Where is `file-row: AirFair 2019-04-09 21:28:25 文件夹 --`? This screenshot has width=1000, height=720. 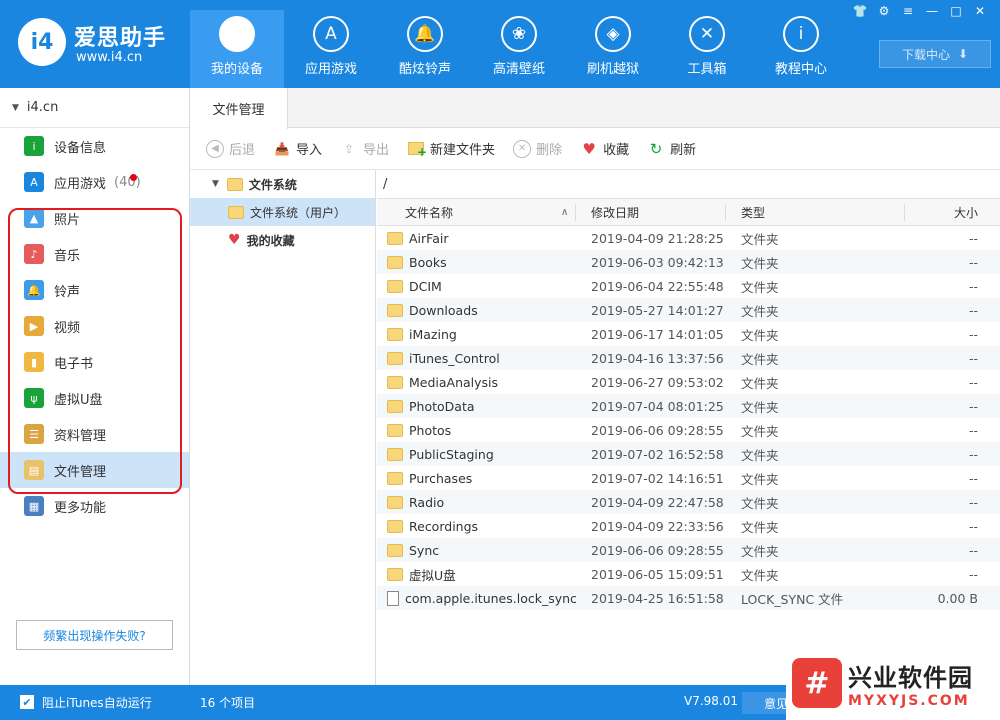 file-row: AirFair 2019-04-09 21:28:25 文件夹 -- is located at coordinates (688, 238).